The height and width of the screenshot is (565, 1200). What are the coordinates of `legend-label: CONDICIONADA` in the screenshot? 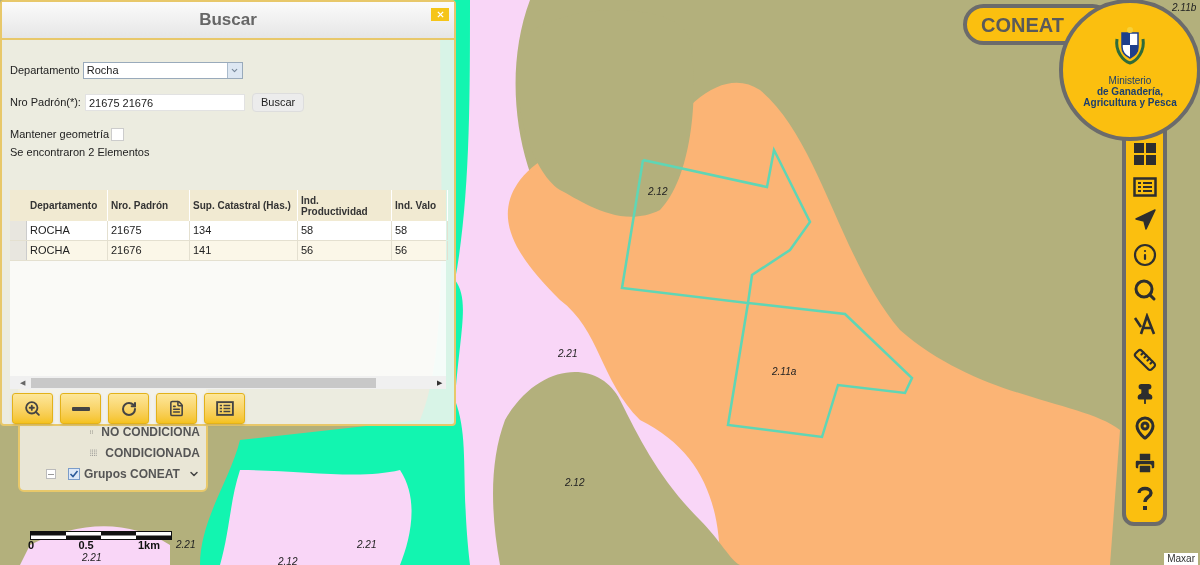 It's located at (152, 453).